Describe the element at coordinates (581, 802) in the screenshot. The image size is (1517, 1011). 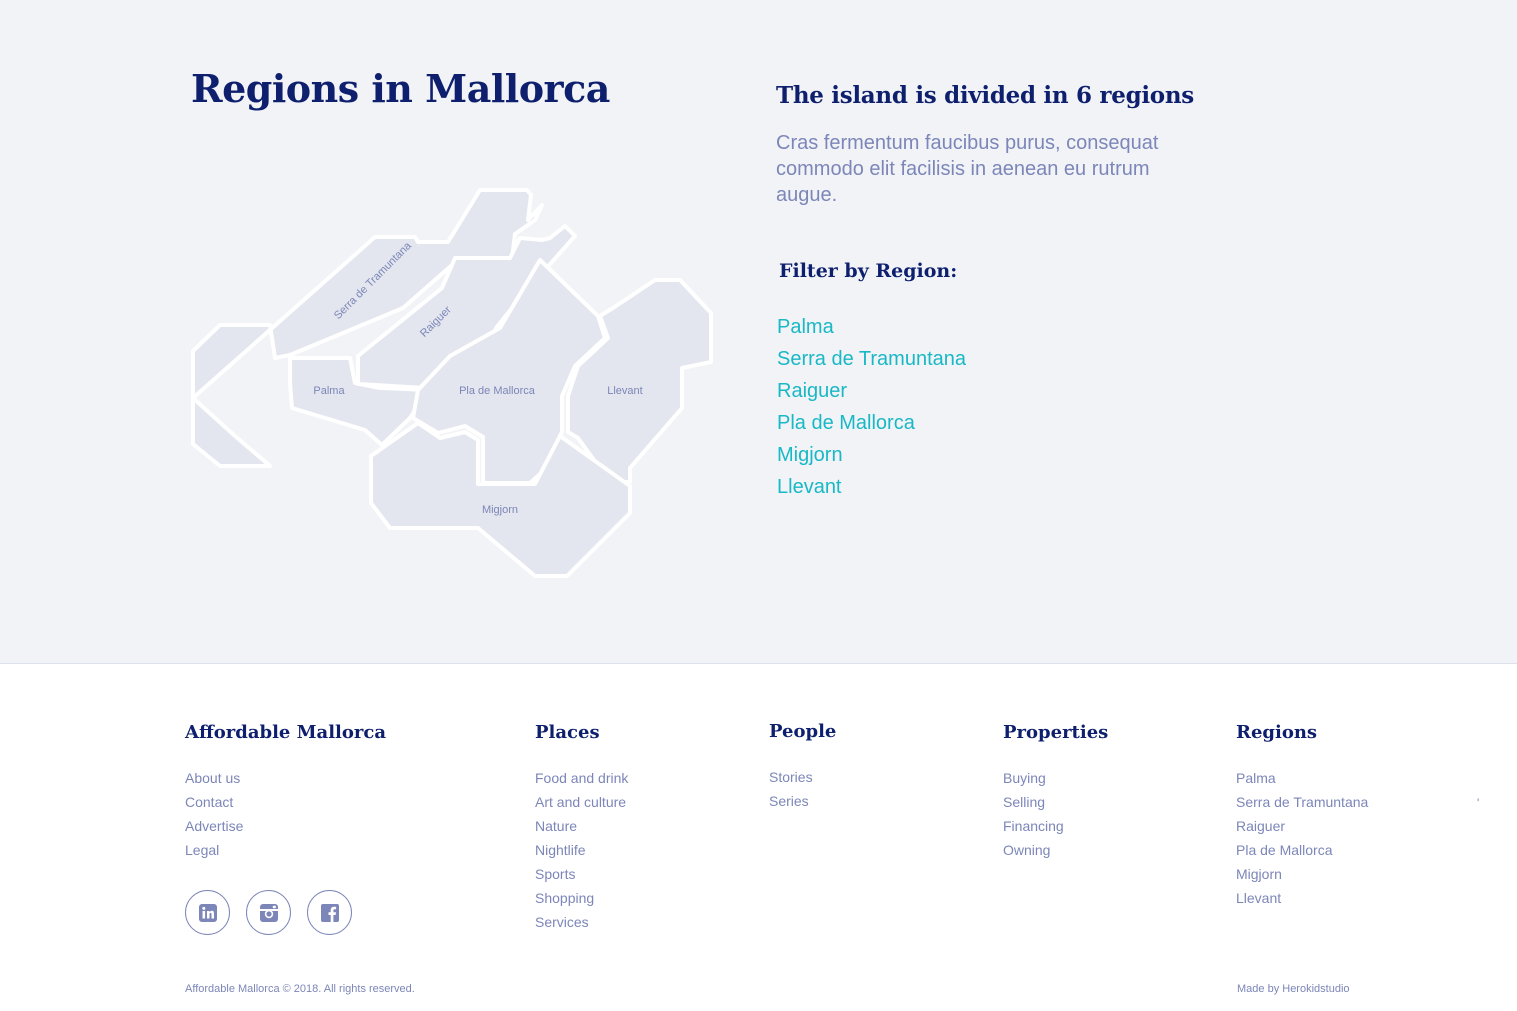
I see `footer-link-art-and-culture: Art and culture` at that location.